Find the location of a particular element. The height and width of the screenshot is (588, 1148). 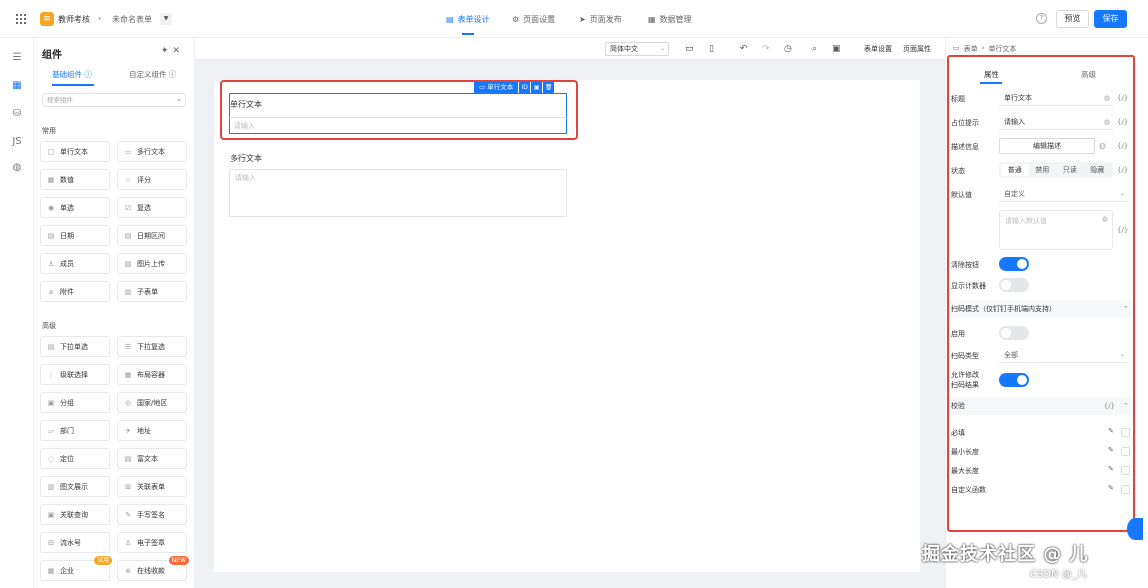

tab-form-design: ▤ 表单设计 is located at coordinates (468, 19).